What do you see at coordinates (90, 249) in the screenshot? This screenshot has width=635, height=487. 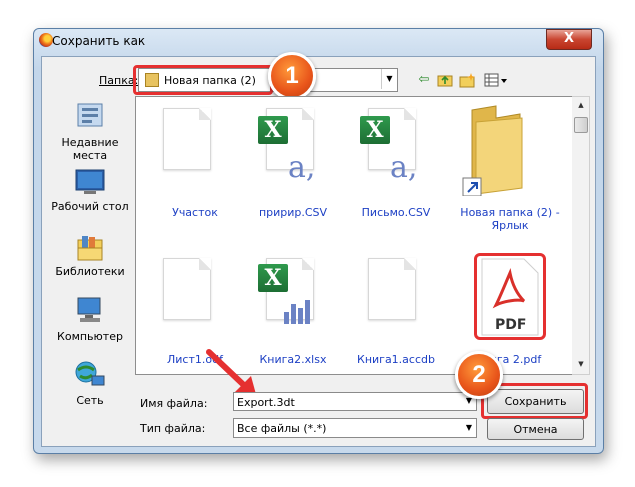 I see `libraries-icon` at bounding box center [90, 249].